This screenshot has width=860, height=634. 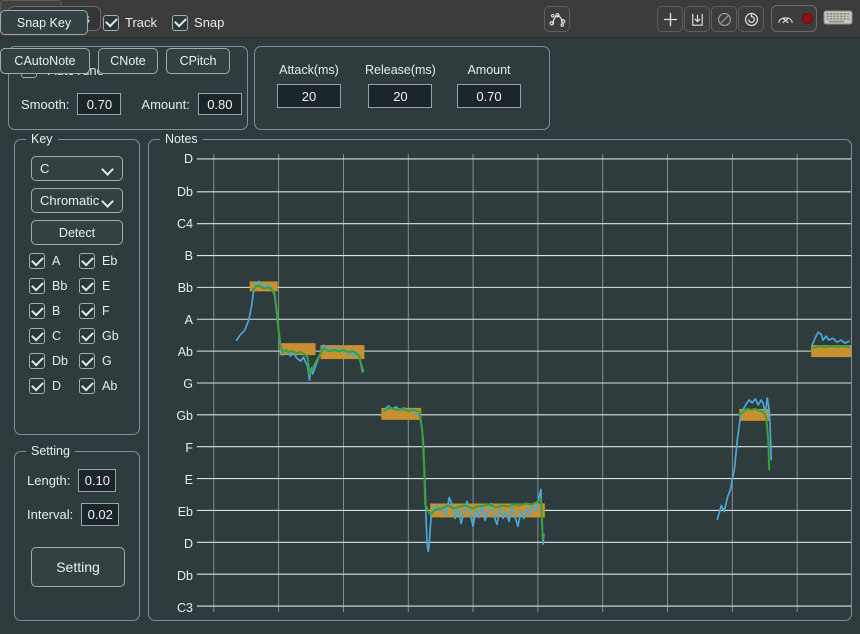 What do you see at coordinates (489, 70) in the screenshot?
I see `amount-label: Amount` at bounding box center [489, 70].